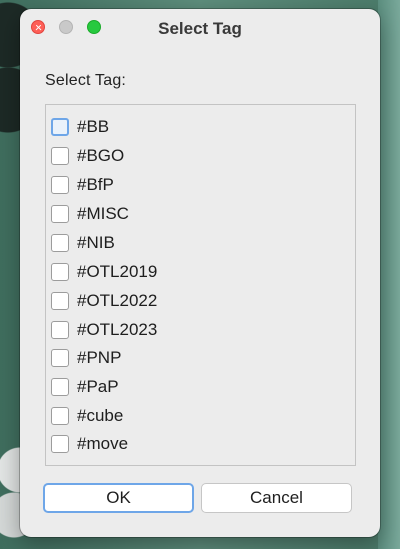  What do you see at coordinates (60, 214) in the screenshot?
I see `tag-checkbox-misc` at bounding box center [60, 214].